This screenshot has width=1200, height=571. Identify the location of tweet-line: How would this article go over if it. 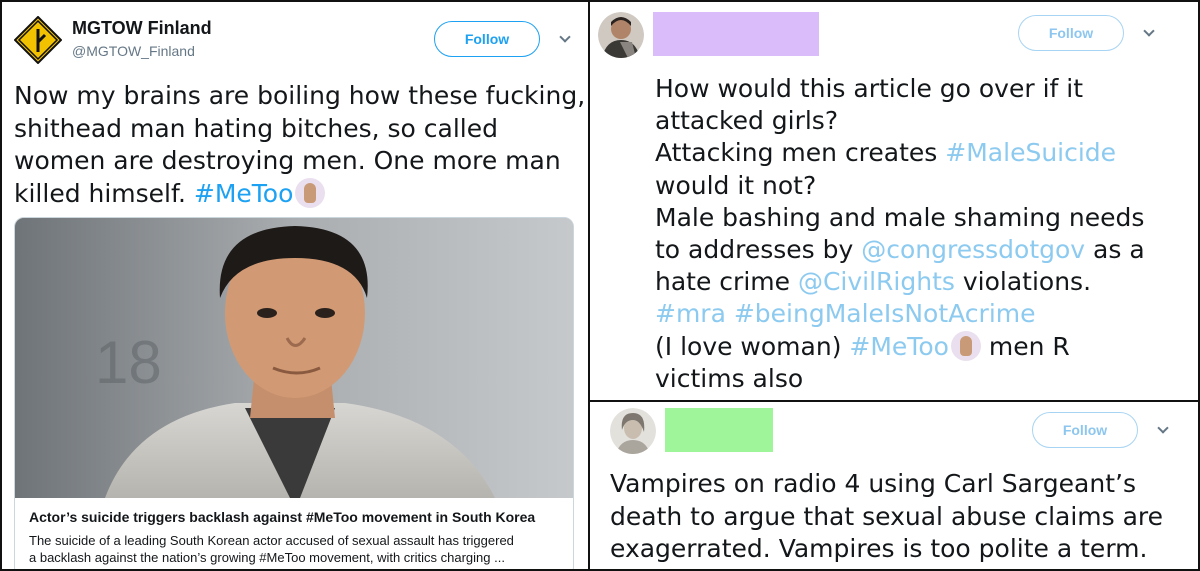
(869, 88).